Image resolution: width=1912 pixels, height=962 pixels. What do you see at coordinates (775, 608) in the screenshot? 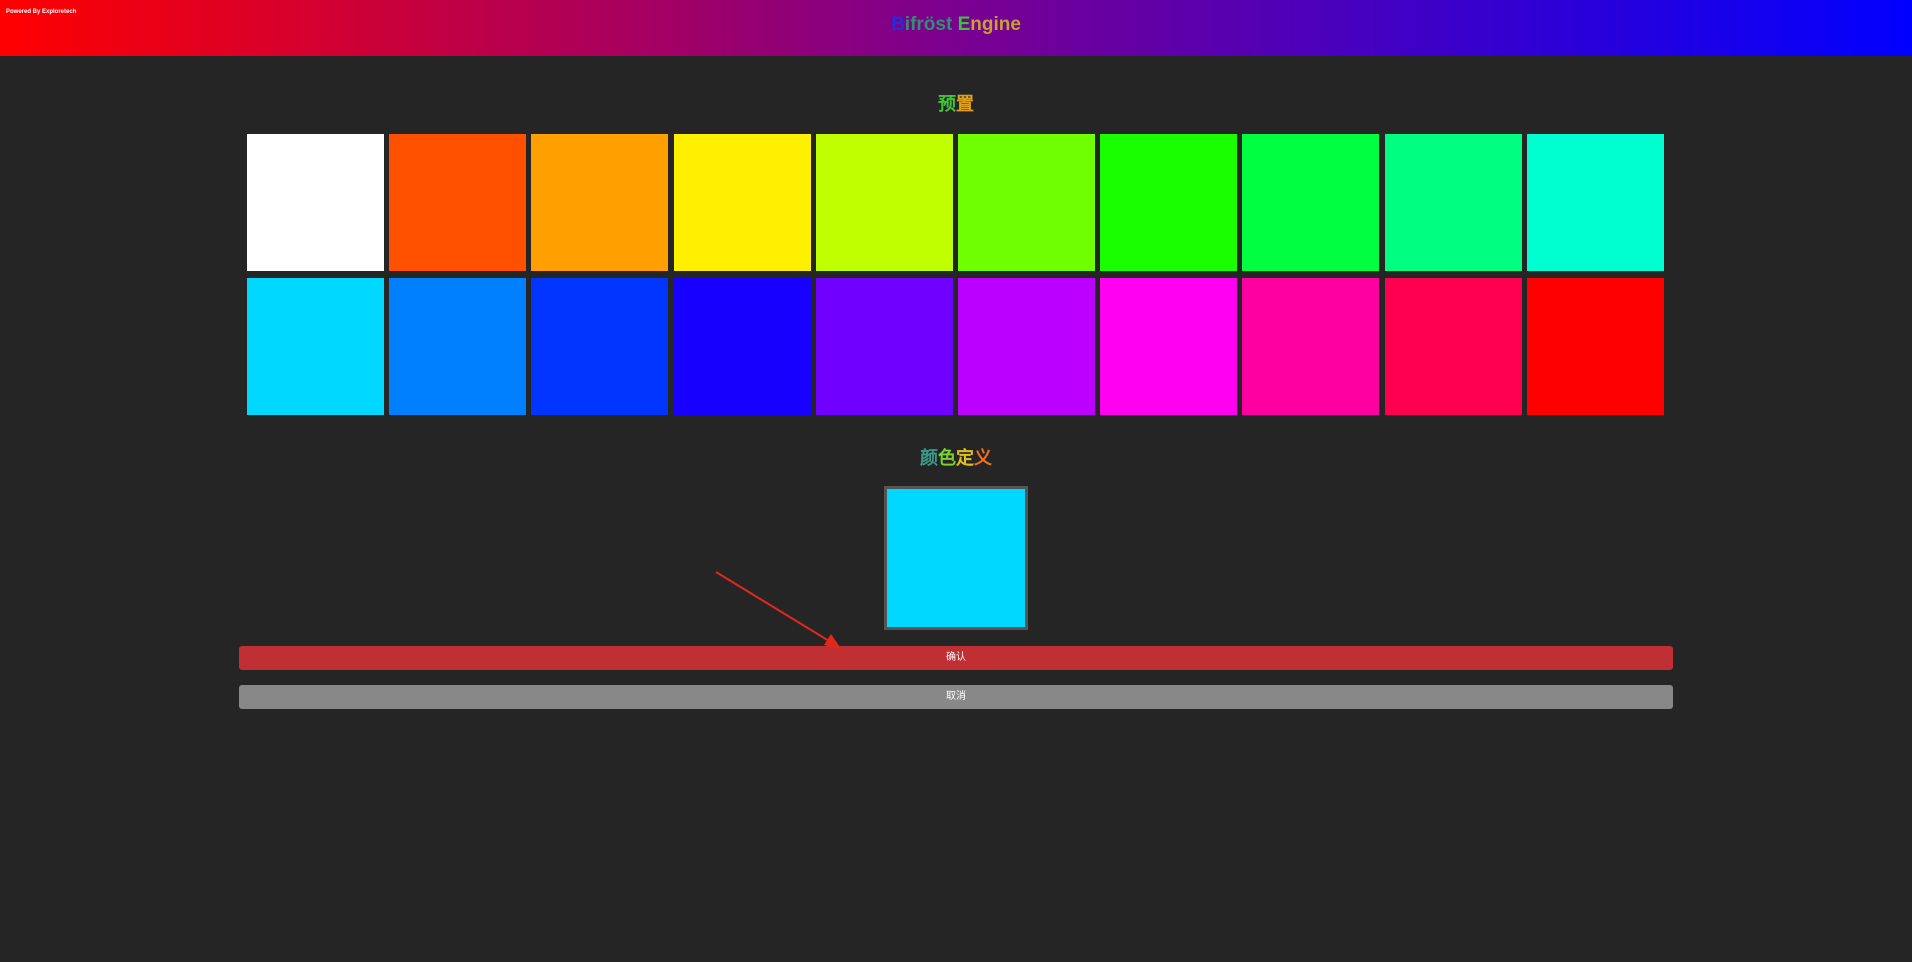
I see `annotation-arrow-line` at bounding box center [775, 608].